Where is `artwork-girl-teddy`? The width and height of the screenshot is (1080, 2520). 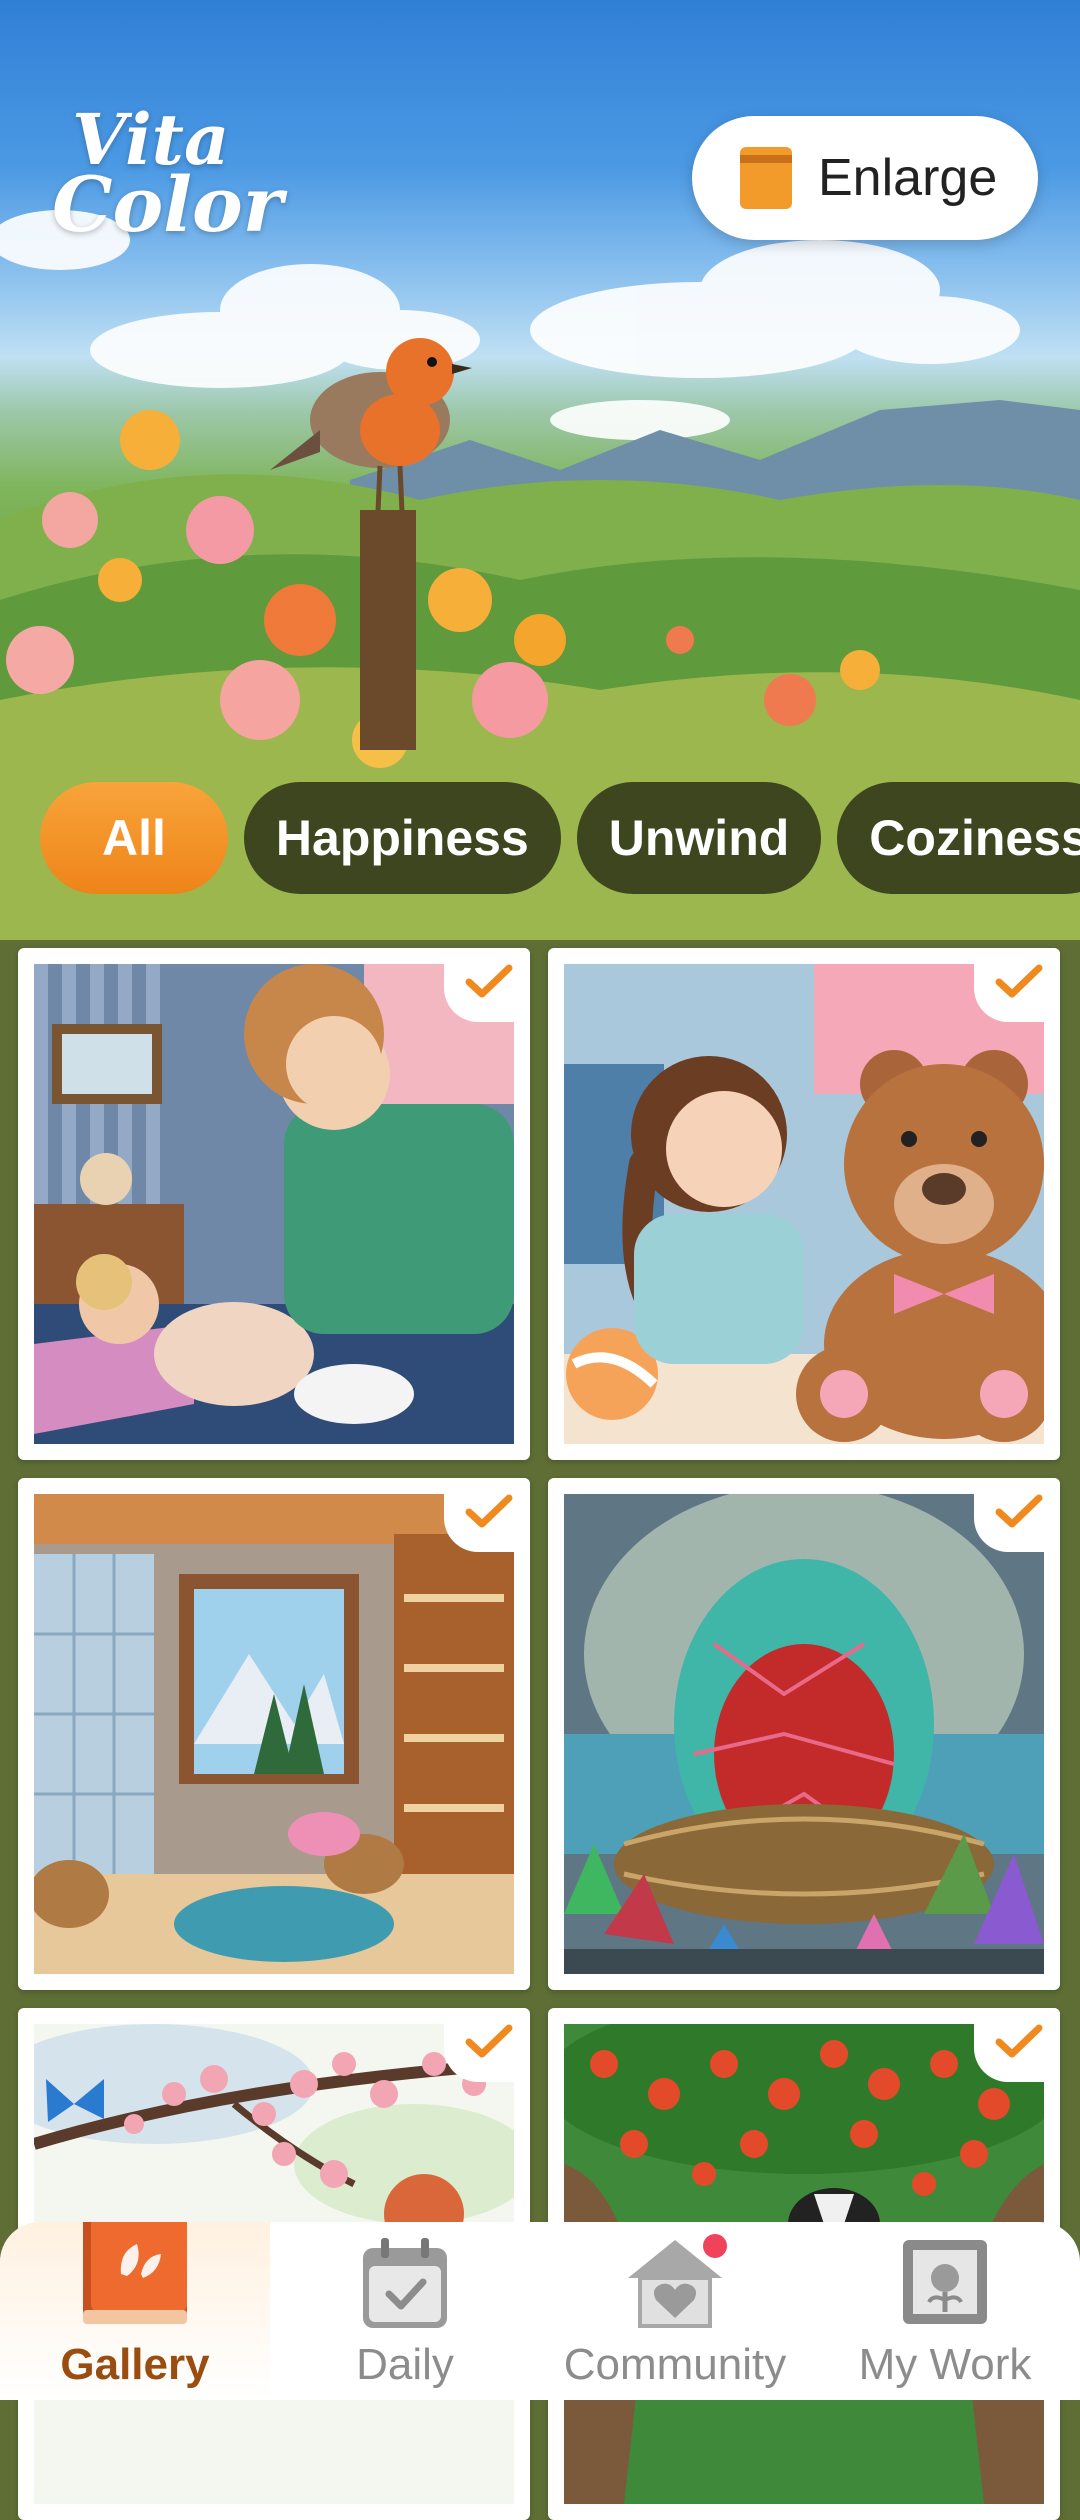
artwork-girl-teddy is located at coordinates (804, 1204).